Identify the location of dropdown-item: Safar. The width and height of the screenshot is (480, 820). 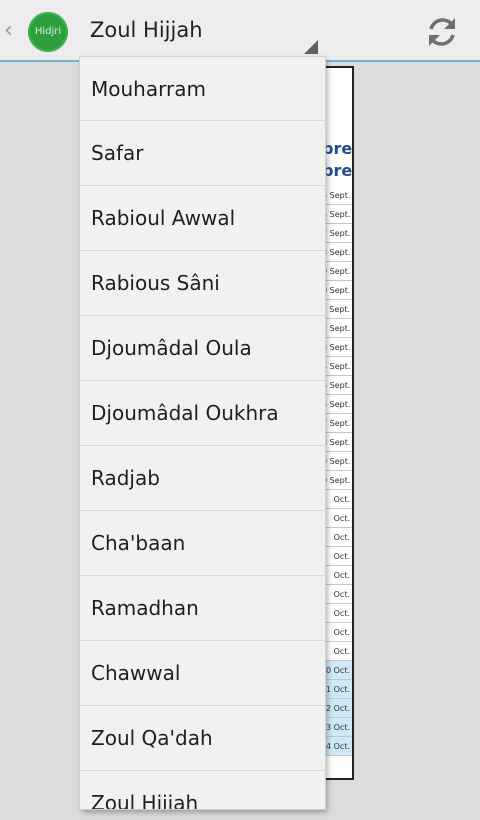
(202, 153).